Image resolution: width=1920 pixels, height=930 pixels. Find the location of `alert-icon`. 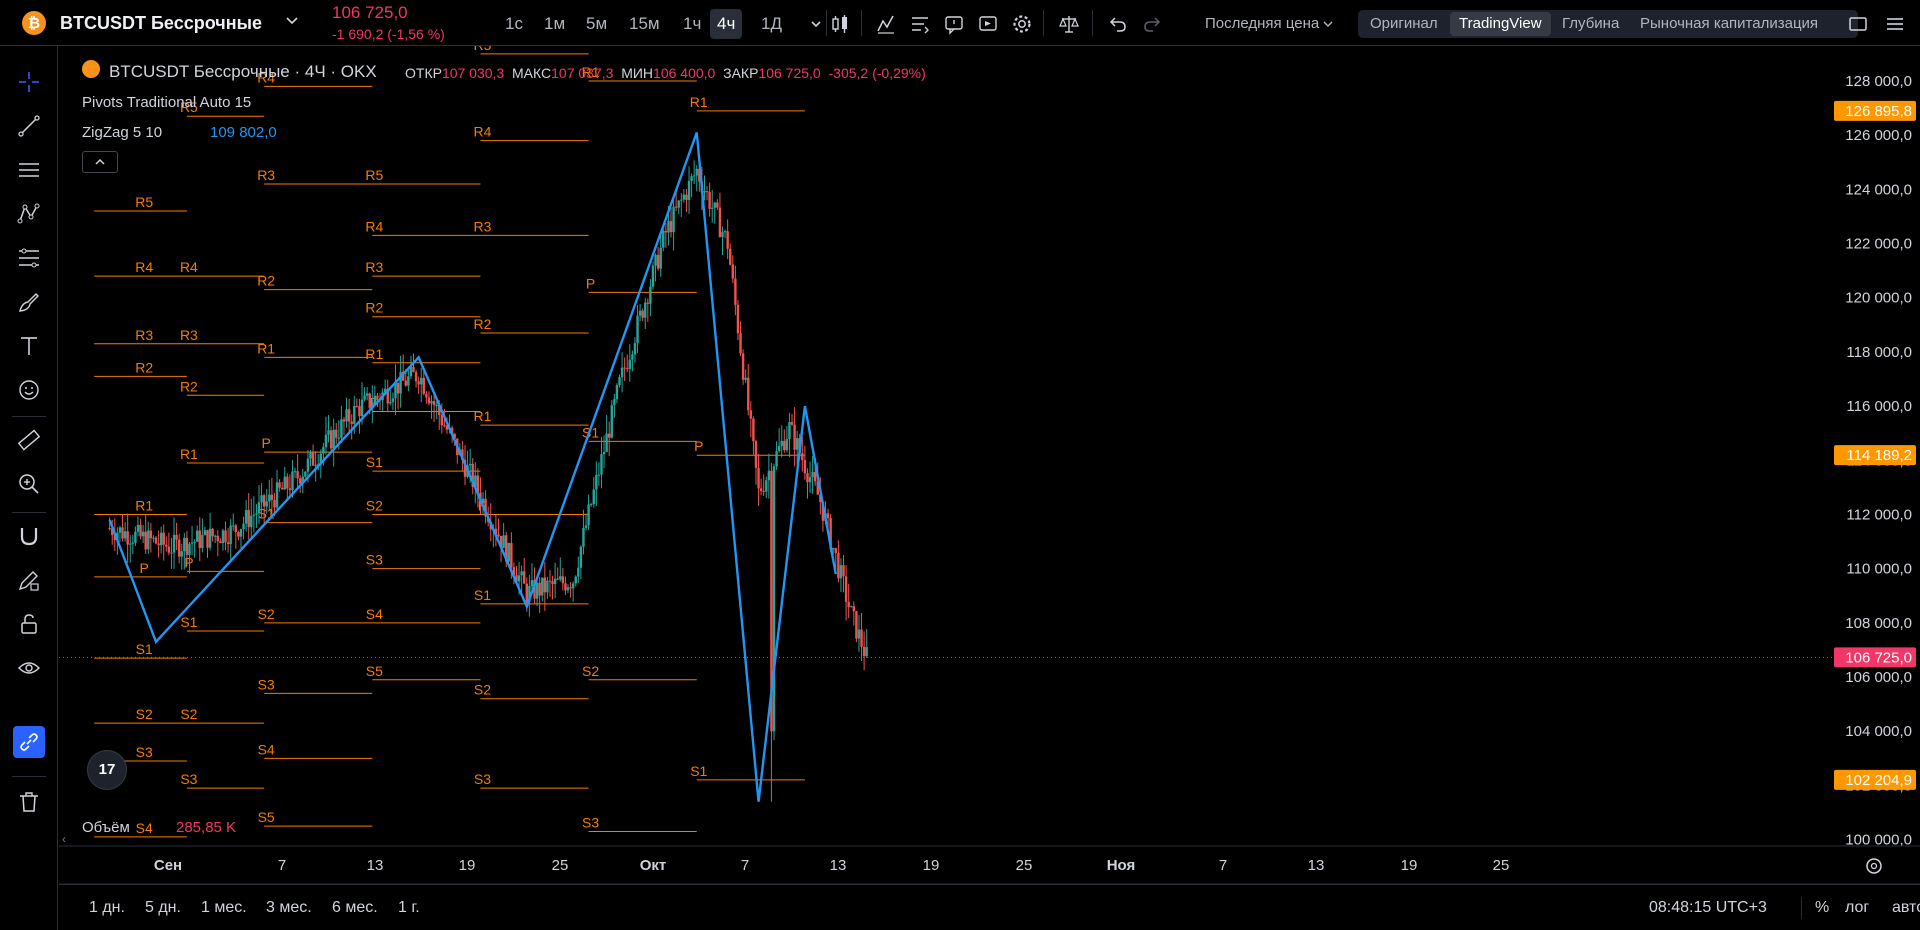

alert-icon is located at coordinates (954, 24).